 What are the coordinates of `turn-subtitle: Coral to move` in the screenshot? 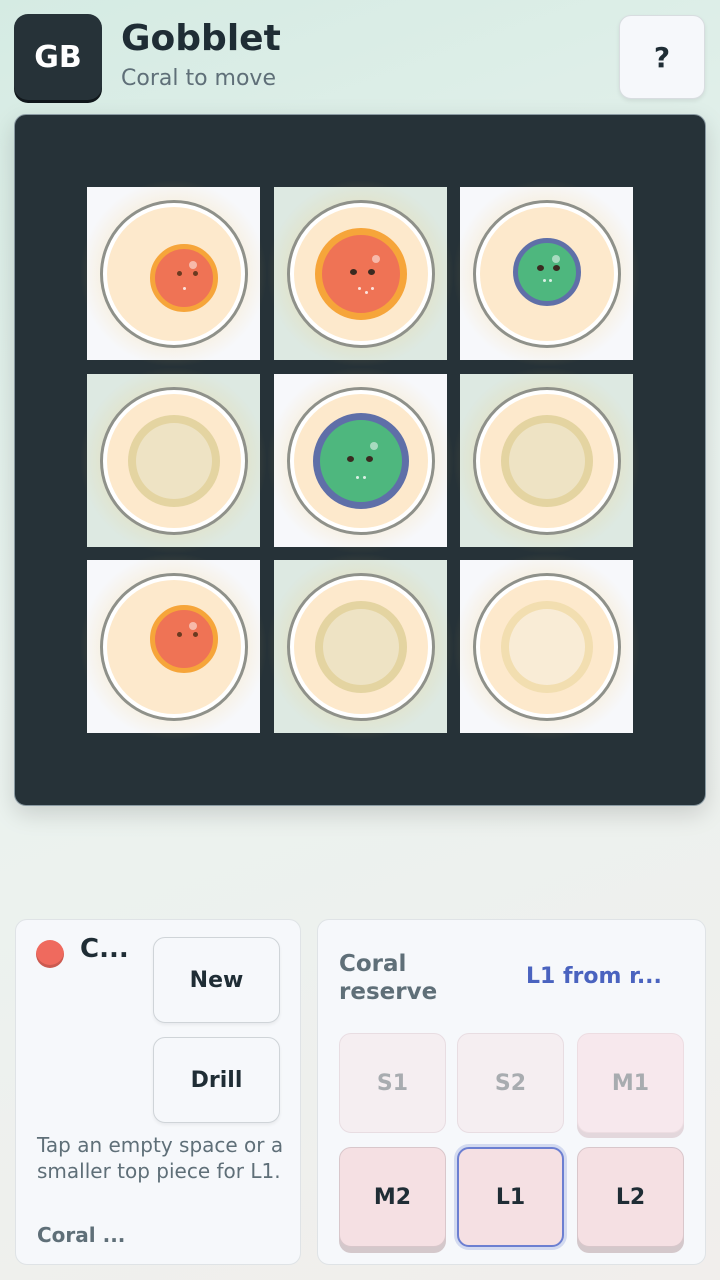 It's located at (198, 78).